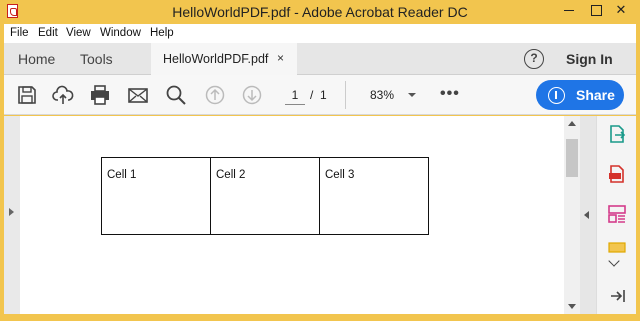 This screenshot has width=640, height=321. I want to click on share-label: Share, so click(595, 95).